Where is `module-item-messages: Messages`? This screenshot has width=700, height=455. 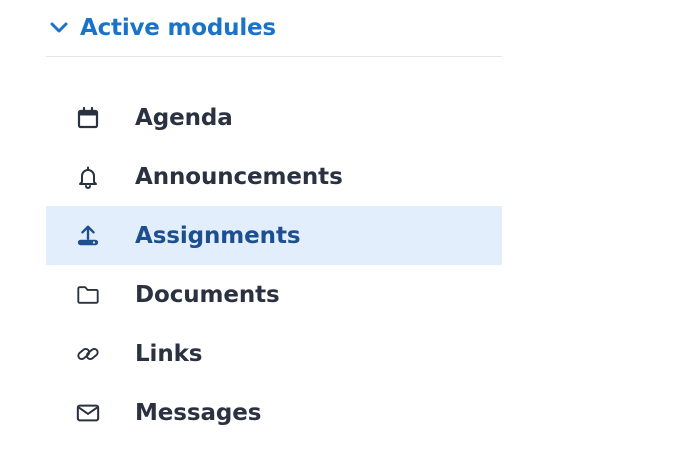
module-item-messages: Messages is located at coordinates (274, 412).